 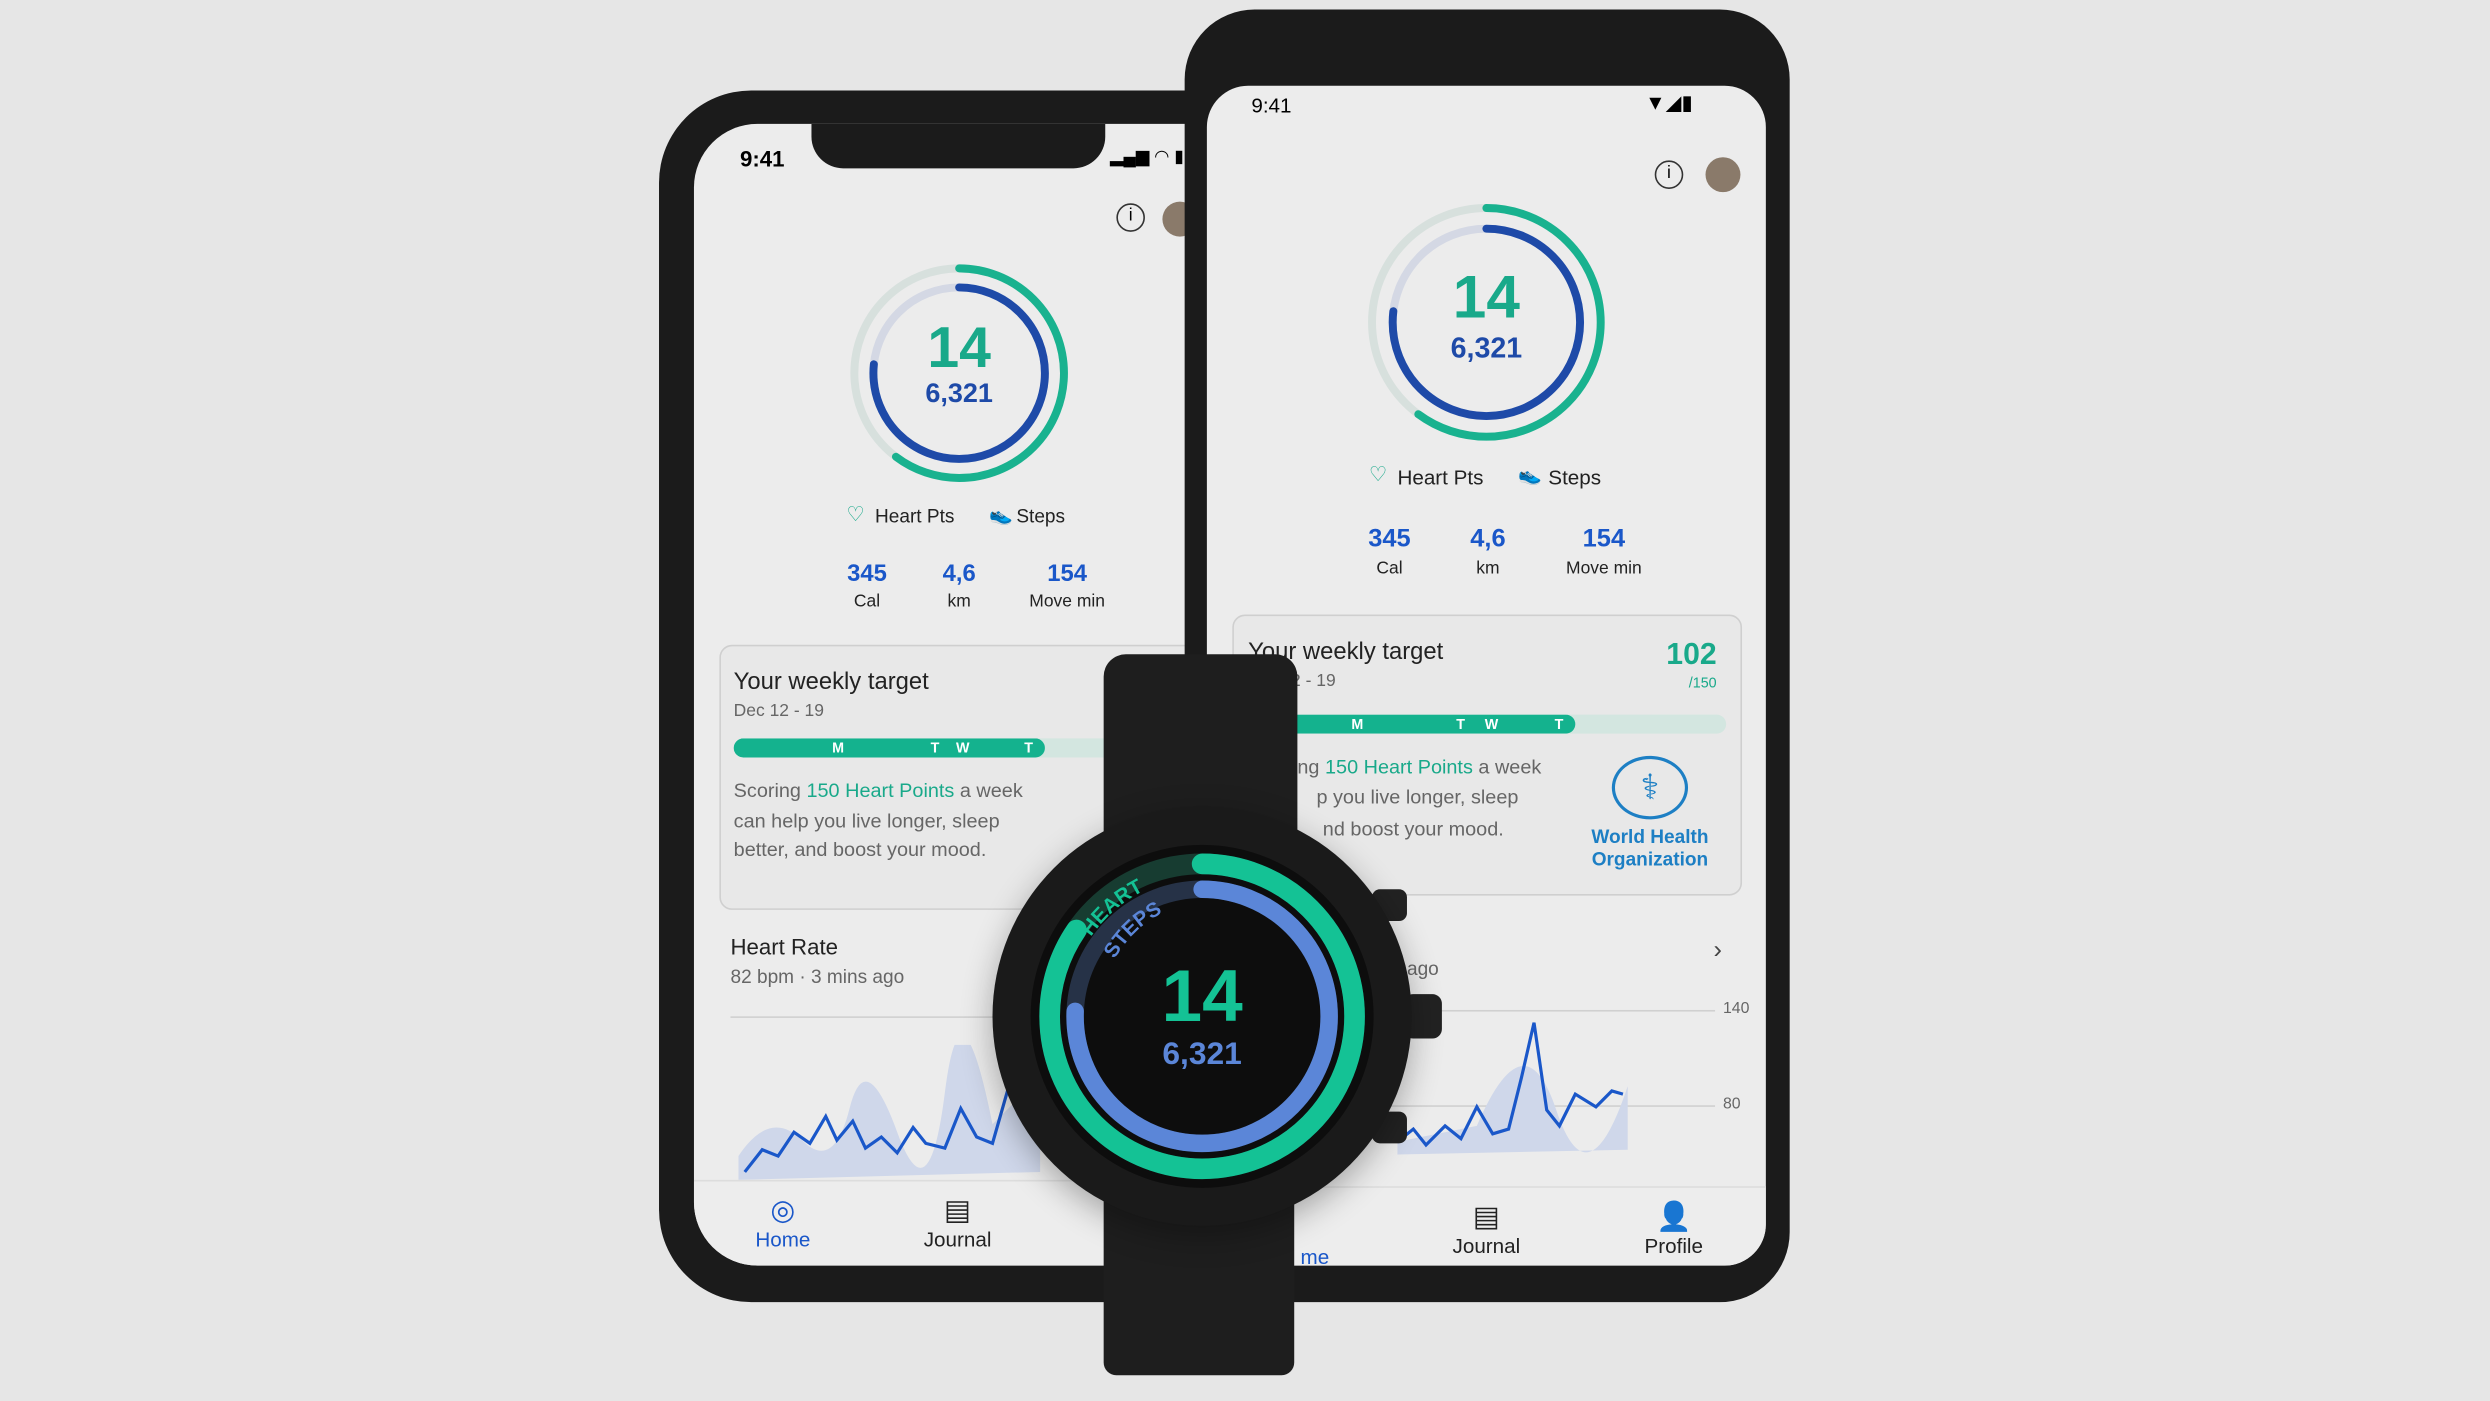 What do you see at coordinates (1650, 787) in the screenshot?
I see `who-logo: ⚕` at bounding box center [1650, 787].